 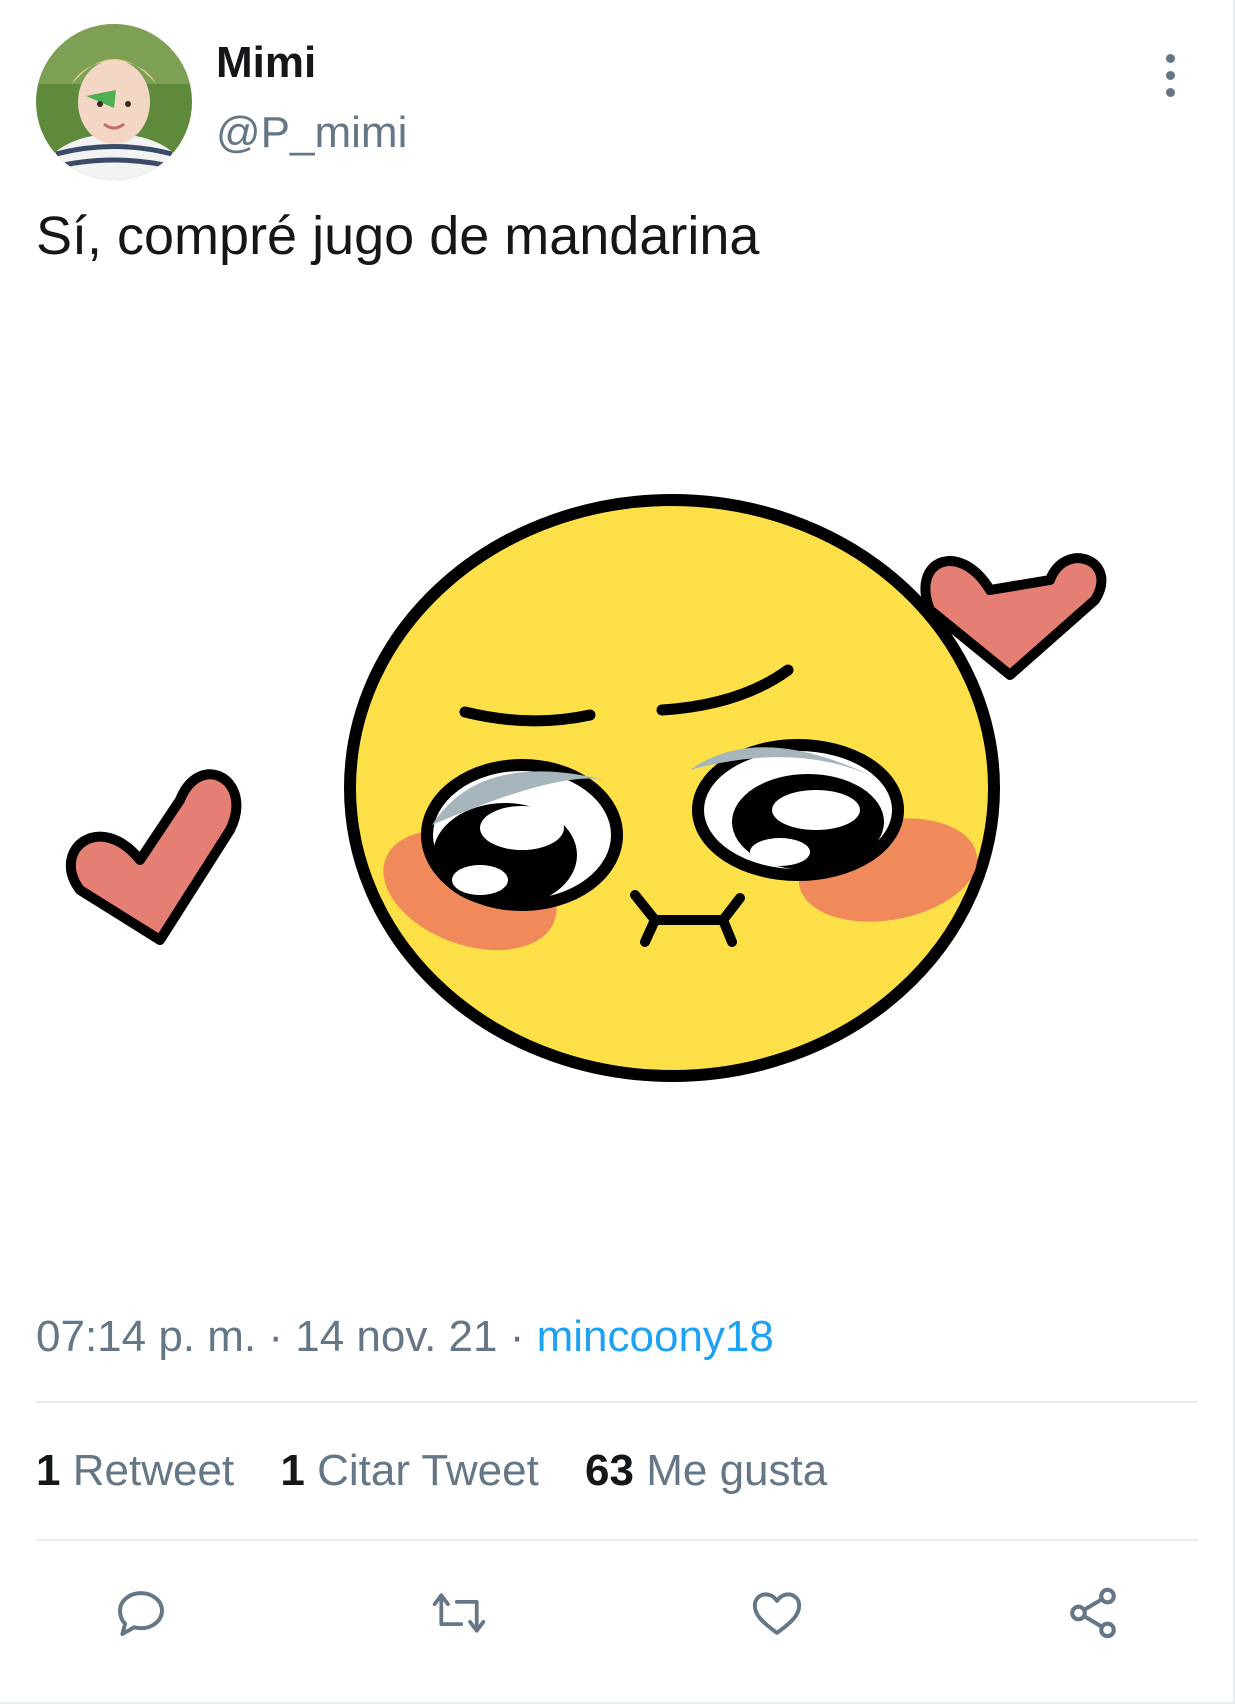 I want to click on likes-stat: 63 Me gusta, so click(x=706, y=1470).